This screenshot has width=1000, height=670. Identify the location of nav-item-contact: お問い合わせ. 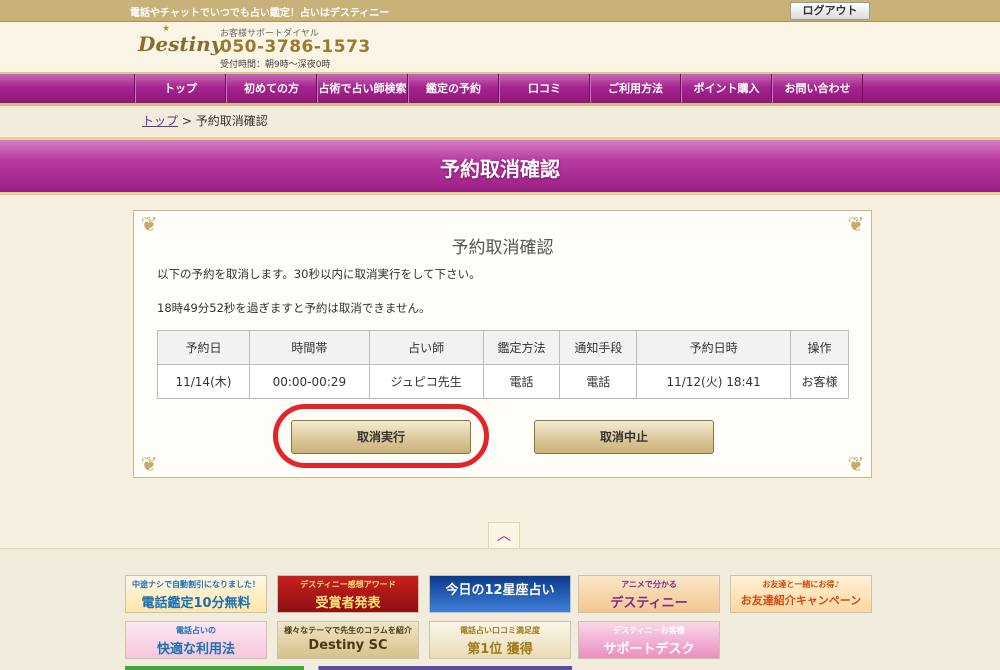
(817, 88).